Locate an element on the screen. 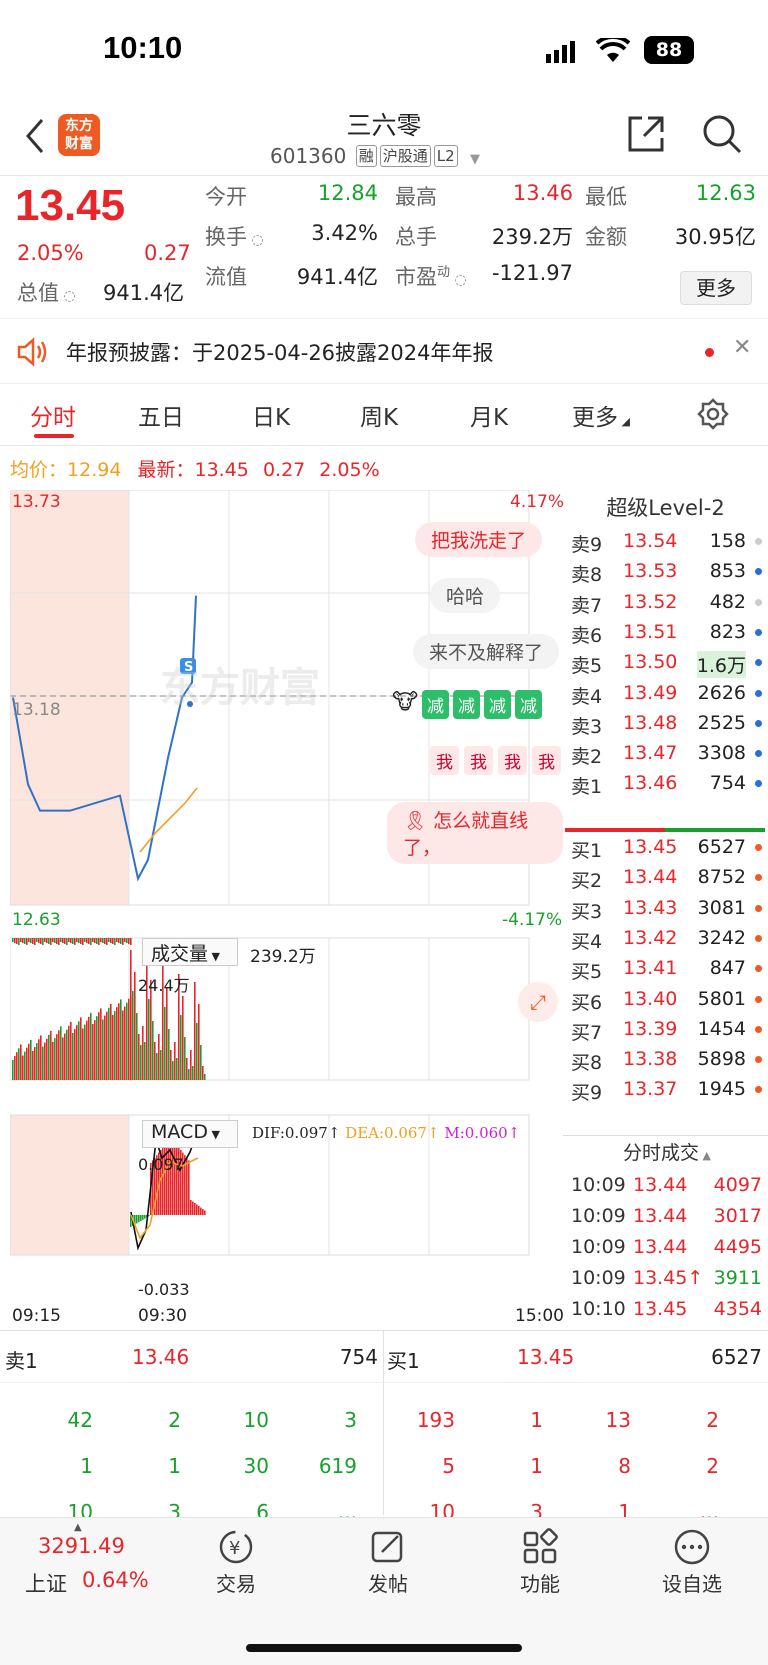 Image resolution: width=768 pixels, height=1665 pixels. ribbon-icon: 🎗 is located at coordinates (415, 821).